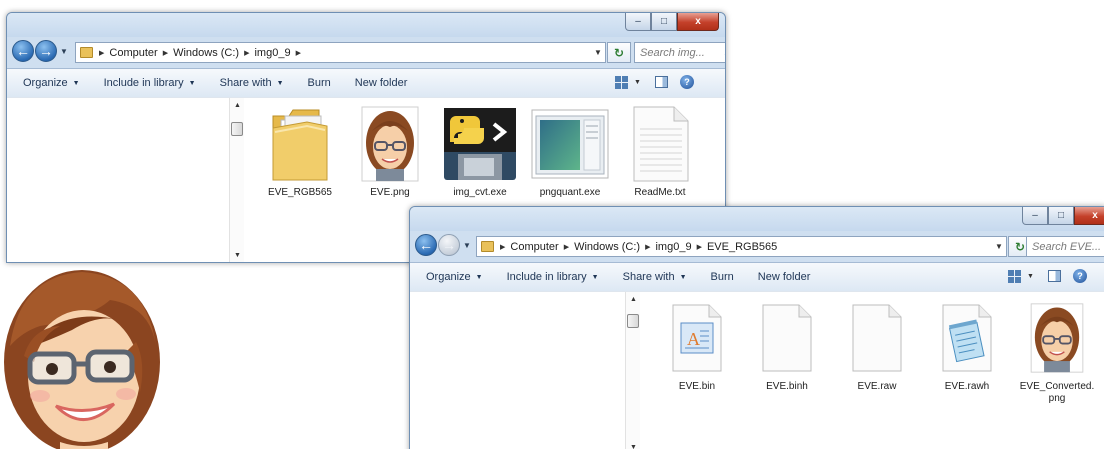  I want to click on refresh-button: ↻, so click(619, 52).